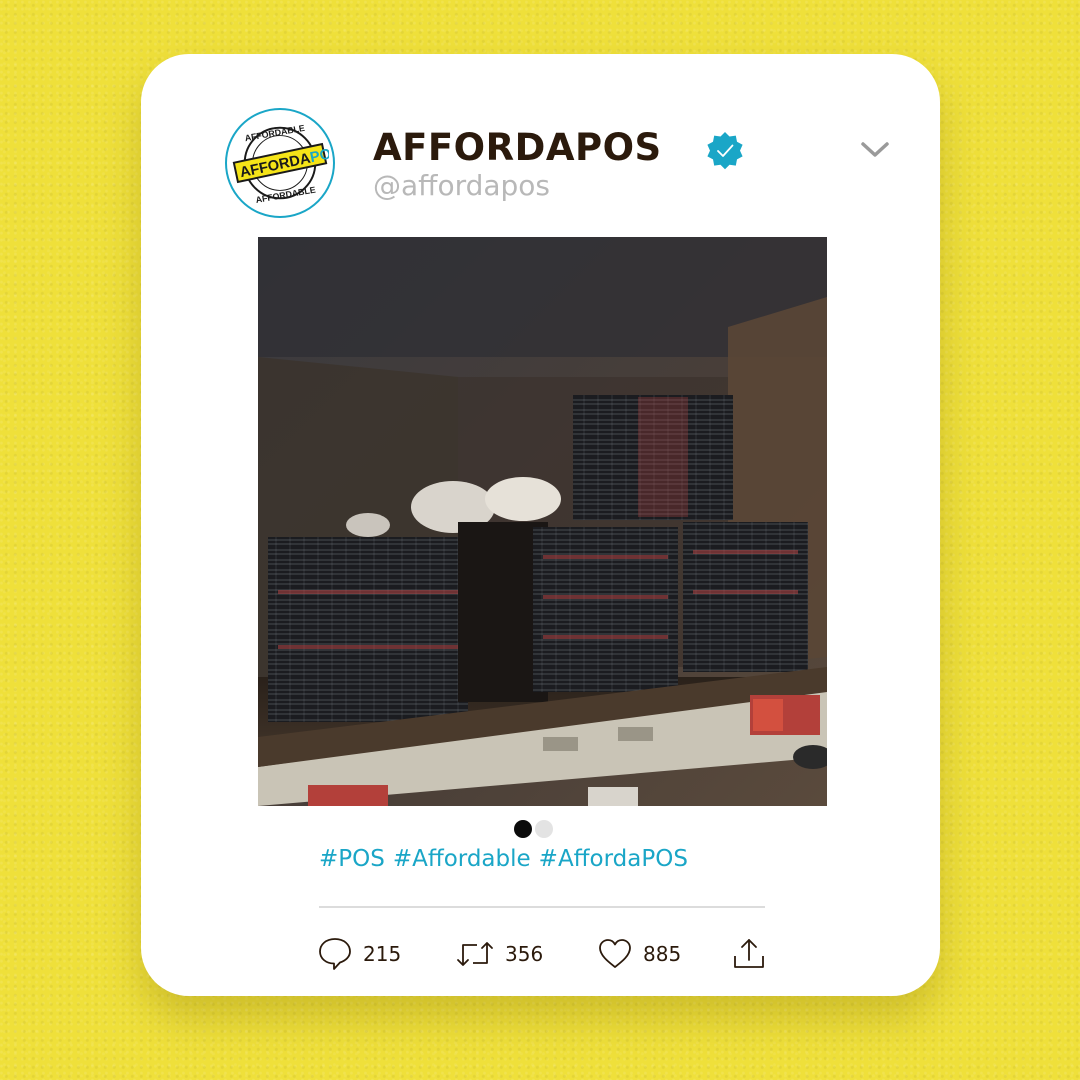 The height and width of the screenshot is (1080, 1080). I want to click on comment-button: 215, so click(359, 954).